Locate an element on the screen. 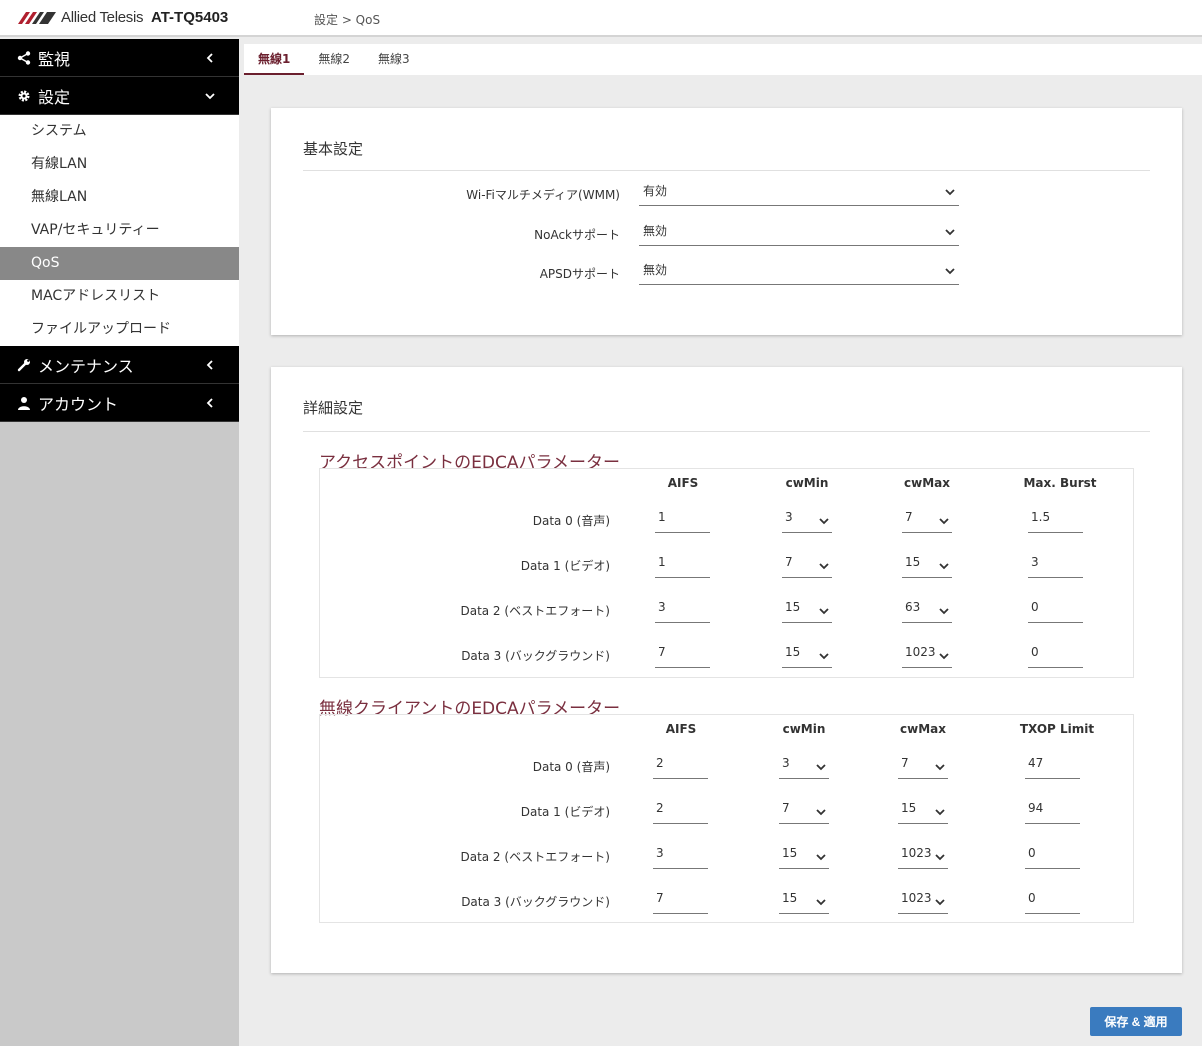 This screenshot has height=1046, width=1202. client-txop-input: 94 is located at coordinates (1052, 811).